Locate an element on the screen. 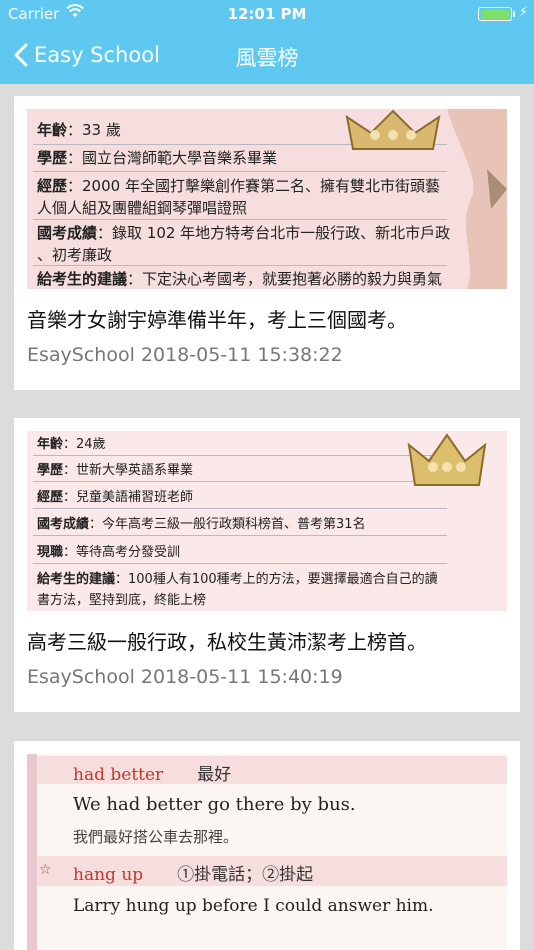 The height and width of the screenshot is (950, 534). image-text-line: 現職：等待高考分發受訓 is located at coordinates (109, 552).